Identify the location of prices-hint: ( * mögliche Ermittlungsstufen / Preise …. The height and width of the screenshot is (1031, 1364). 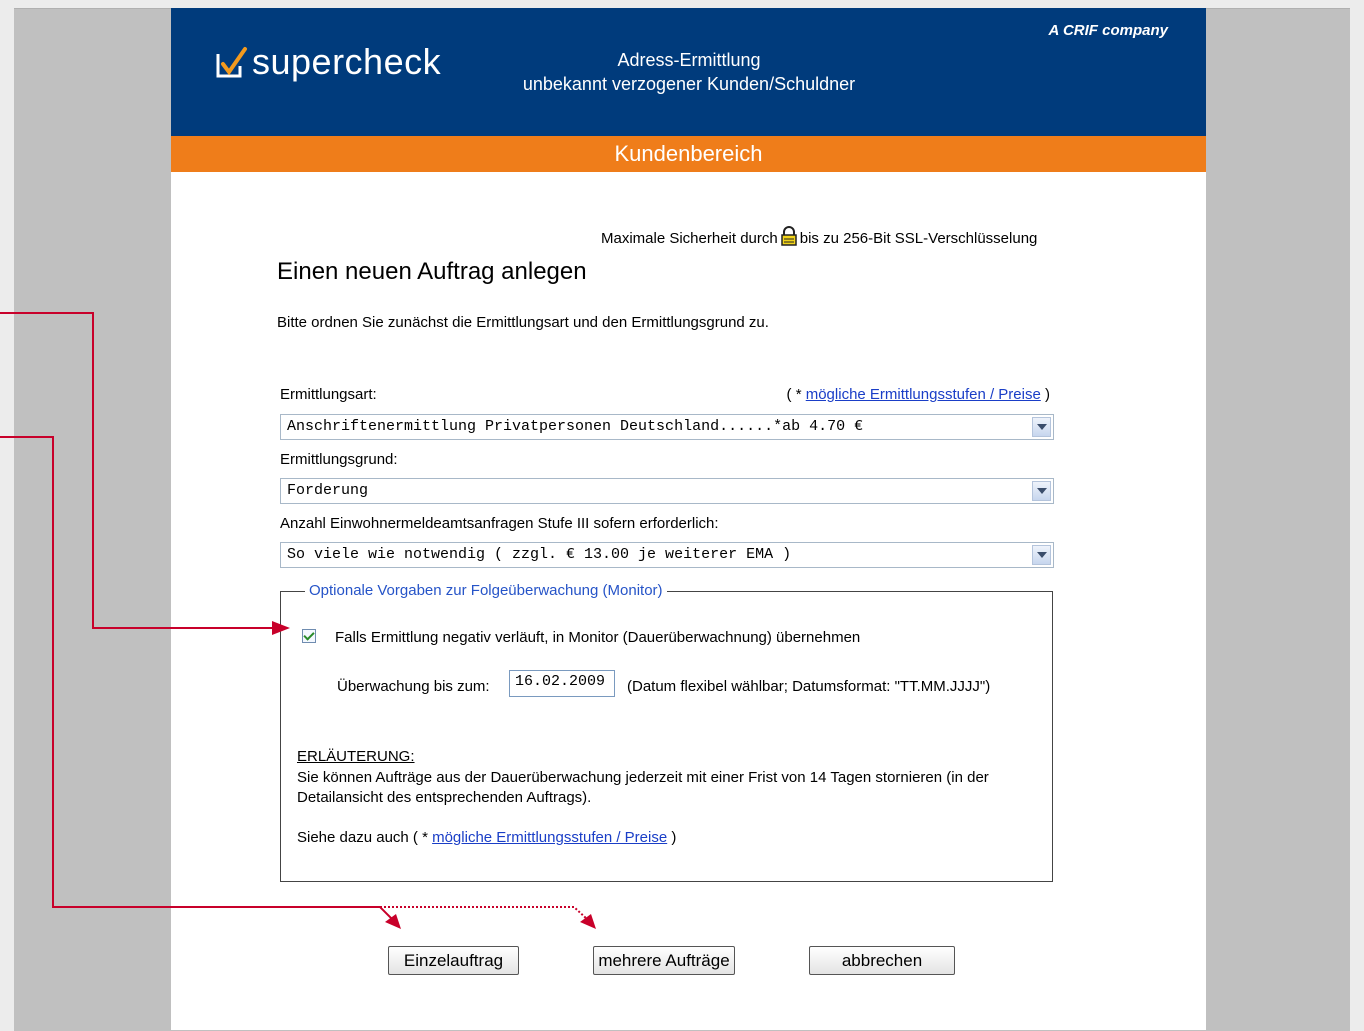
(896, 394).